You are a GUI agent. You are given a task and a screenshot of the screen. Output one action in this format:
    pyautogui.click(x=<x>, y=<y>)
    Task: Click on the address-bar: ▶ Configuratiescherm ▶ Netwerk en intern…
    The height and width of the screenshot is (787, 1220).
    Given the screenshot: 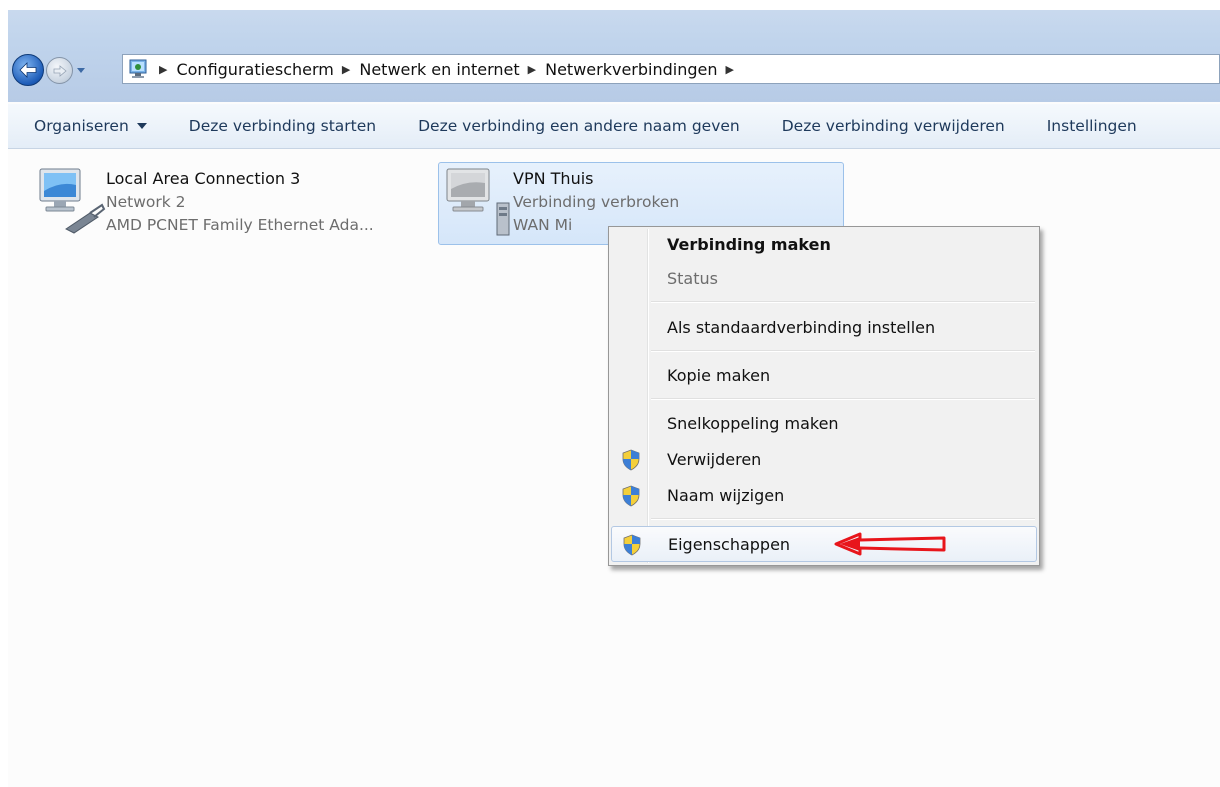 What is the action you would take?
    pyautogui.click(x=614, y=70)
    